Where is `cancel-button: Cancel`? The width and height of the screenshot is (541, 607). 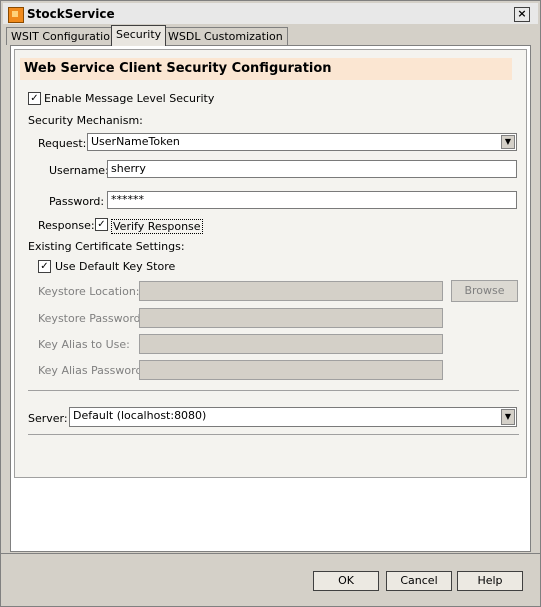
cancel-button: Cancel is located at coordinates (419, 581).